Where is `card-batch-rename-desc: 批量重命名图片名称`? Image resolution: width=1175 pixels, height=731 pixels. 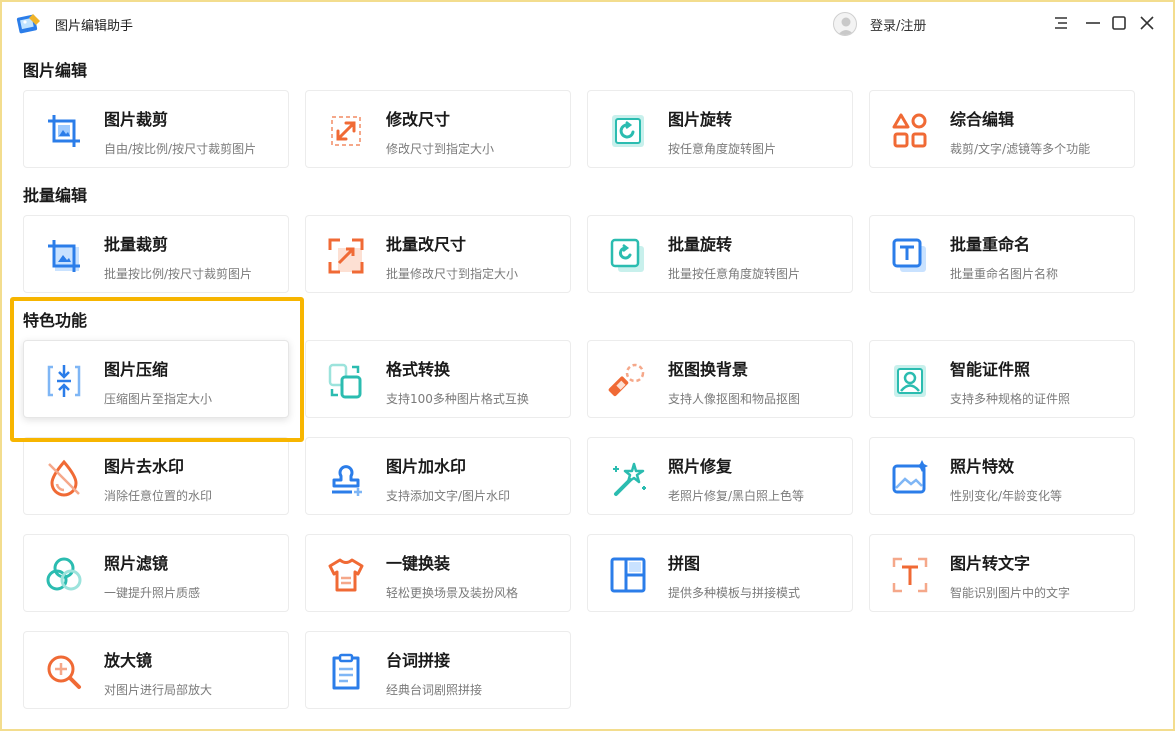 card-batch-rename-desc: 批量重命名图片名称 is located at coordinates (1004, 274).